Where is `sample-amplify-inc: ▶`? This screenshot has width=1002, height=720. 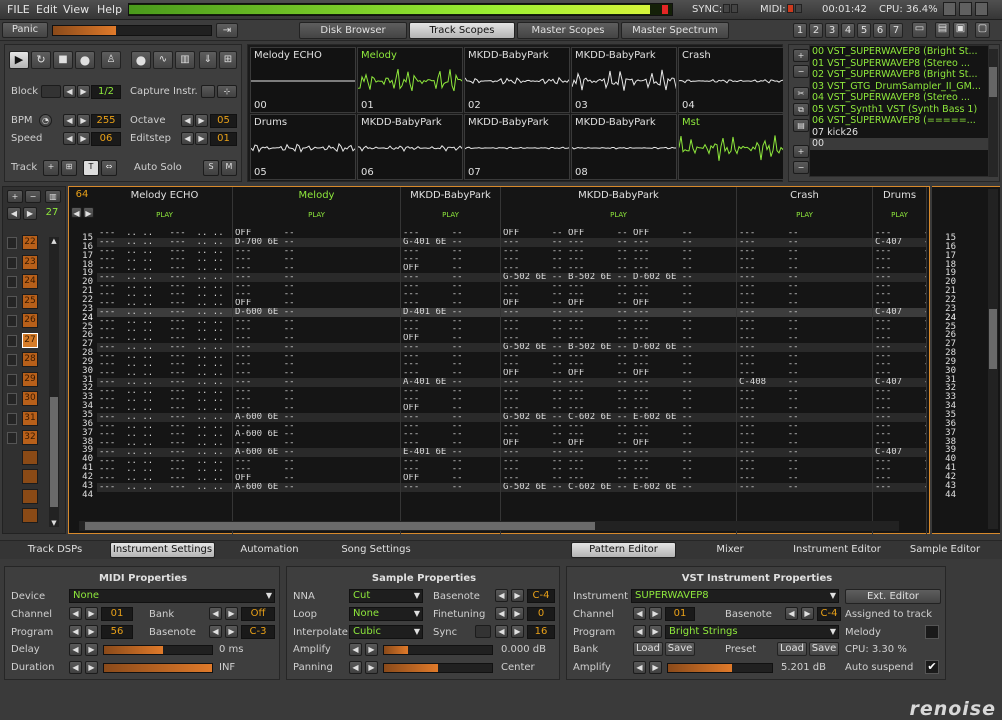
sample-amplify-inc: ▶ is located at coordinates (371, 649).